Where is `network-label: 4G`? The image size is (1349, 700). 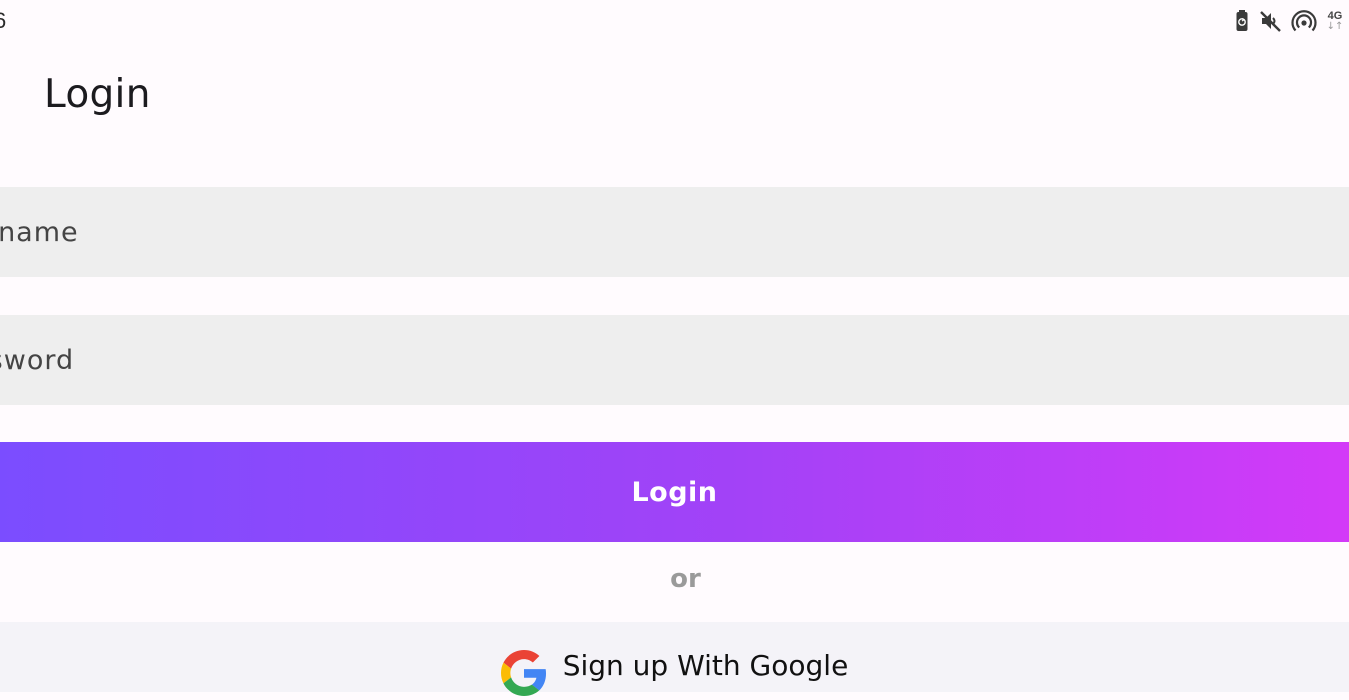 network-label: 4G is located at coordinates (1335, 15).